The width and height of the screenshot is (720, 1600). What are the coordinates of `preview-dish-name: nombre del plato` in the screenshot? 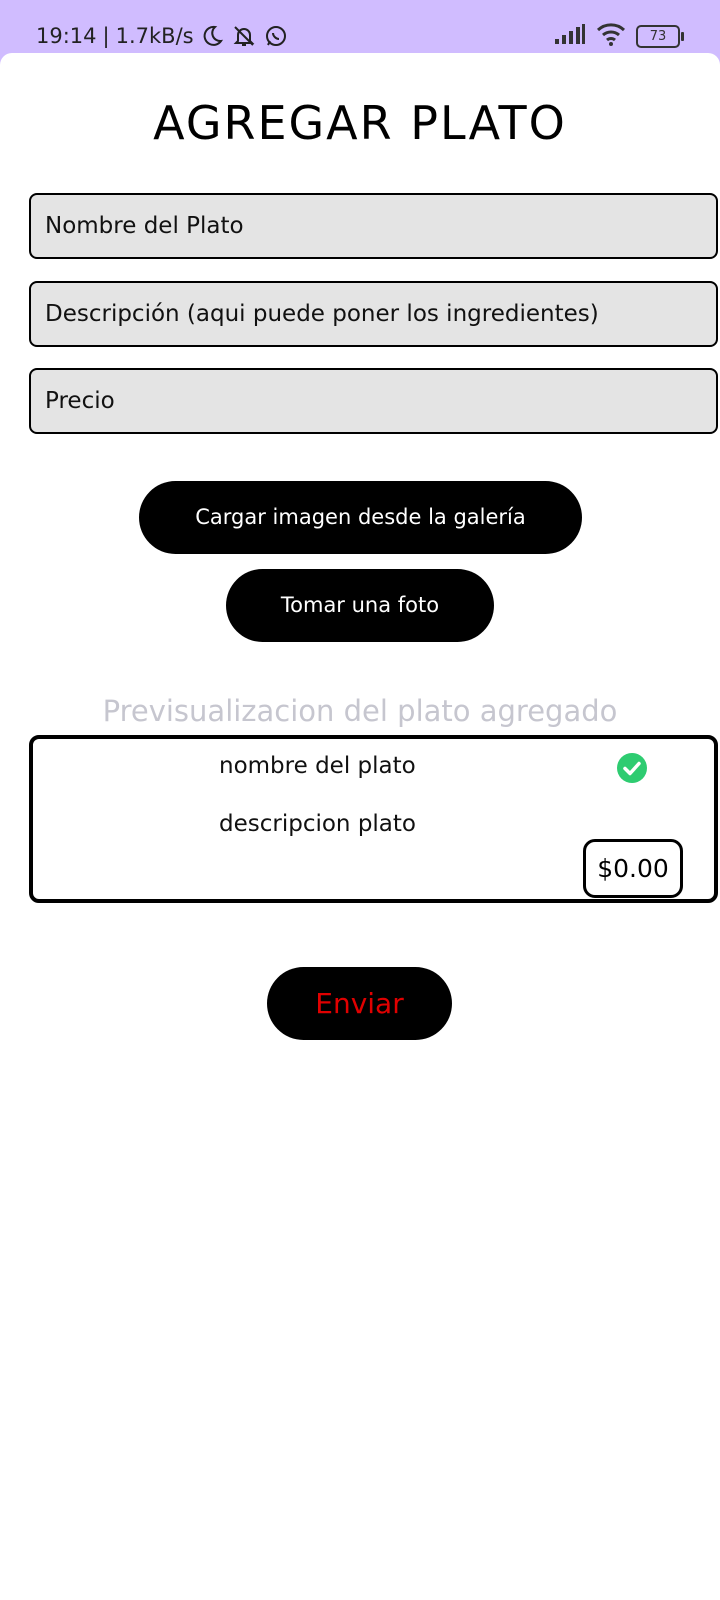 It's located at (317, 766).